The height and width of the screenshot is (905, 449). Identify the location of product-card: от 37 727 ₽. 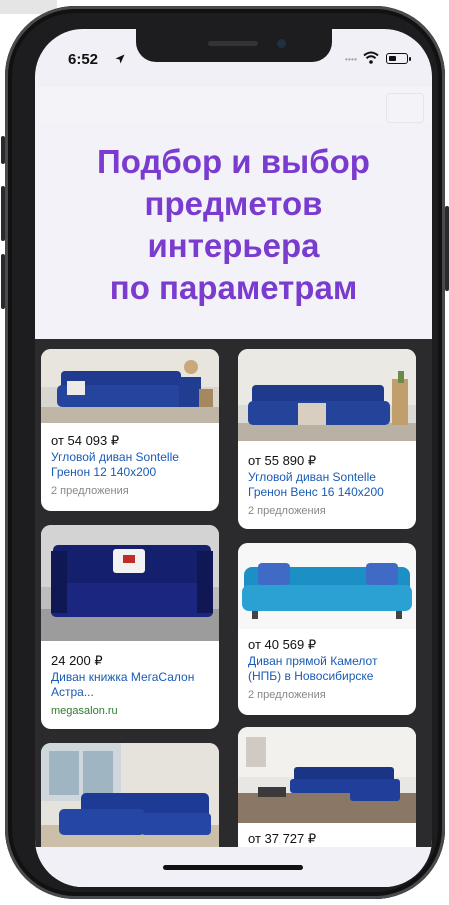
(327, 787).